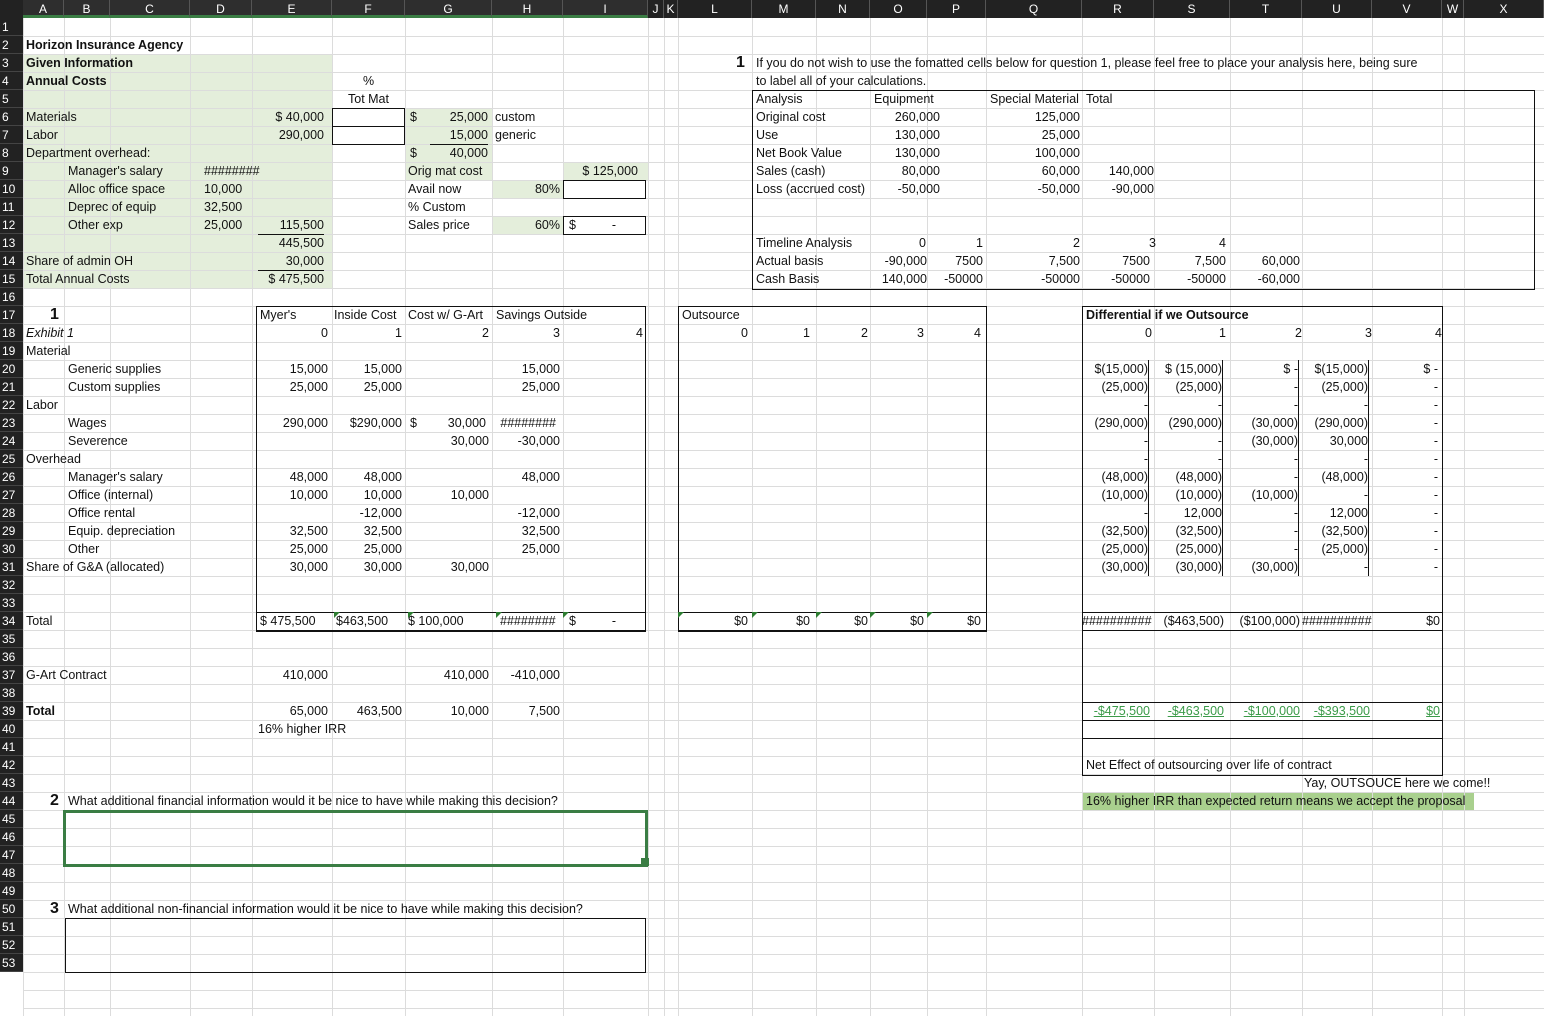 The height and width of the screenshot is (1016, 1544). Describe the element at coordinates (898, 9) in the screenshot. I see `column-header-o: O` at that location.